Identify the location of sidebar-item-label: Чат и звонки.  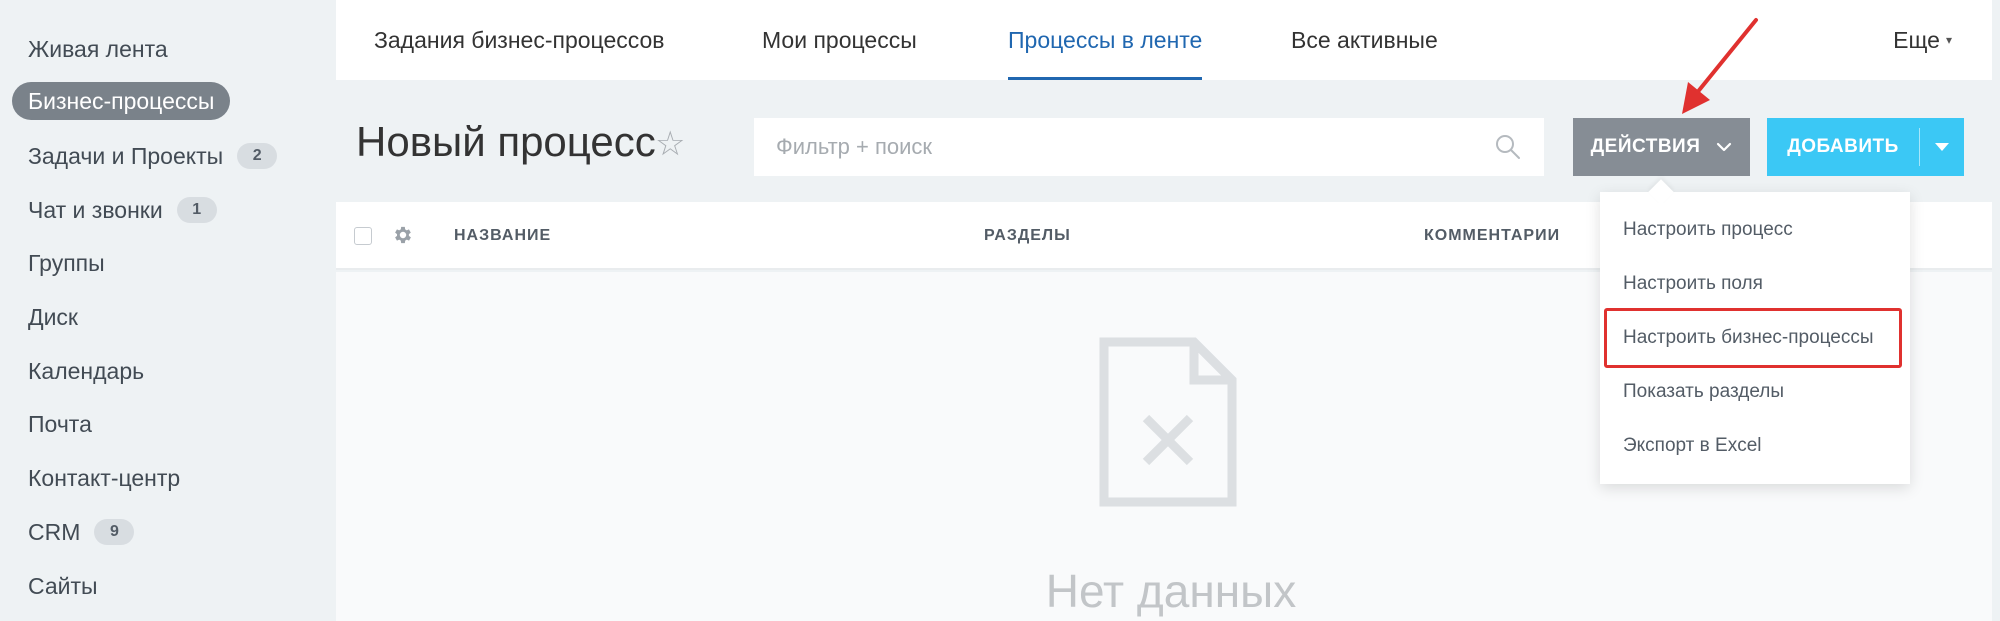
(95, 209).